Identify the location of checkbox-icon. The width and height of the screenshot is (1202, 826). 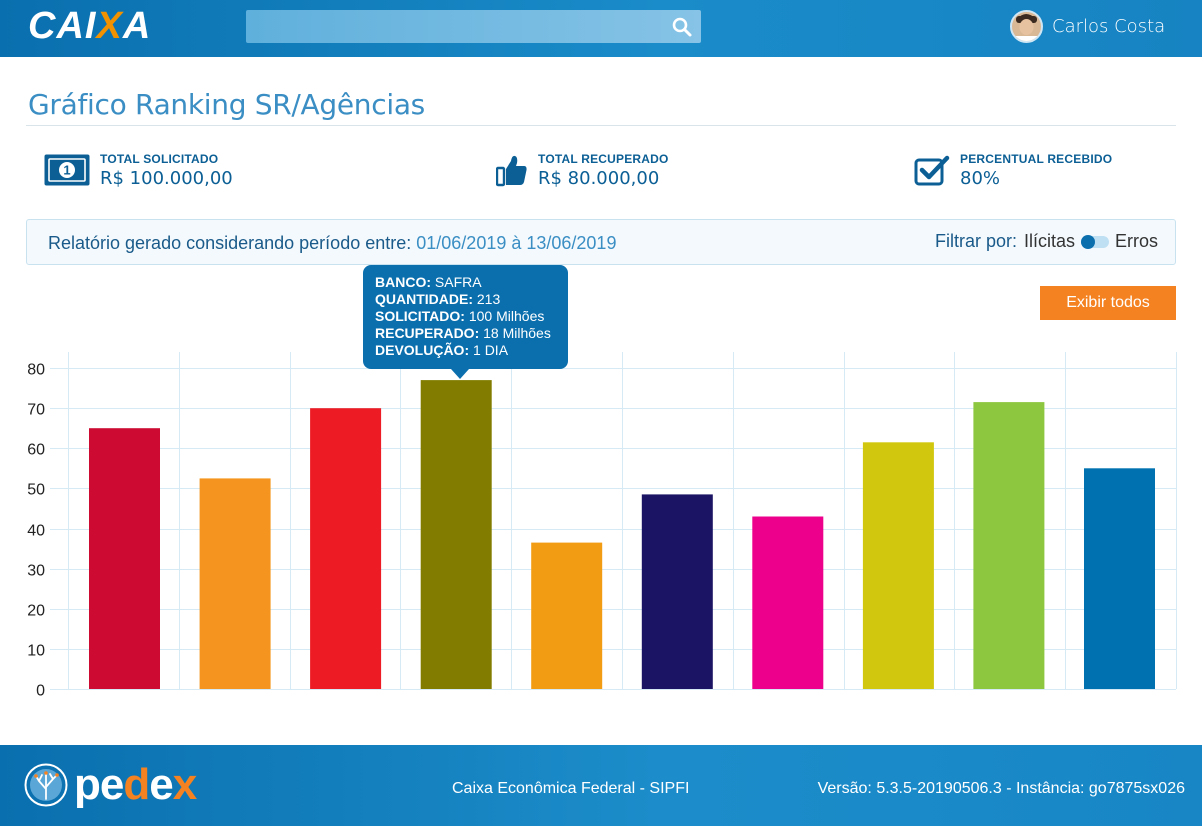
(932, 170).